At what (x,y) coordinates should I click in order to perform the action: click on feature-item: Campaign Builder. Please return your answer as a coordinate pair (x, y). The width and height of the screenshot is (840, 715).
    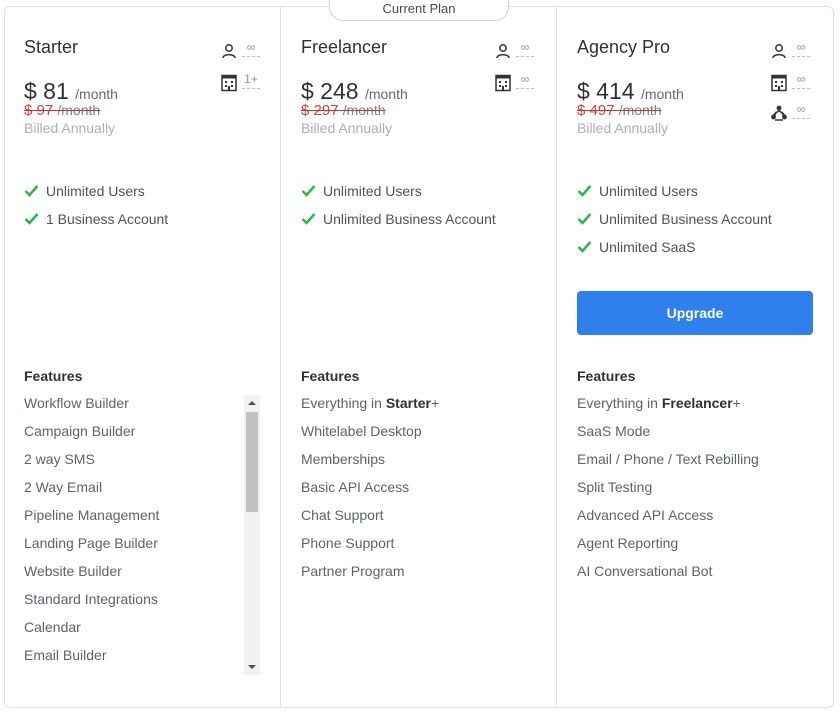
    Looking at the image, I should click on (80, 431).